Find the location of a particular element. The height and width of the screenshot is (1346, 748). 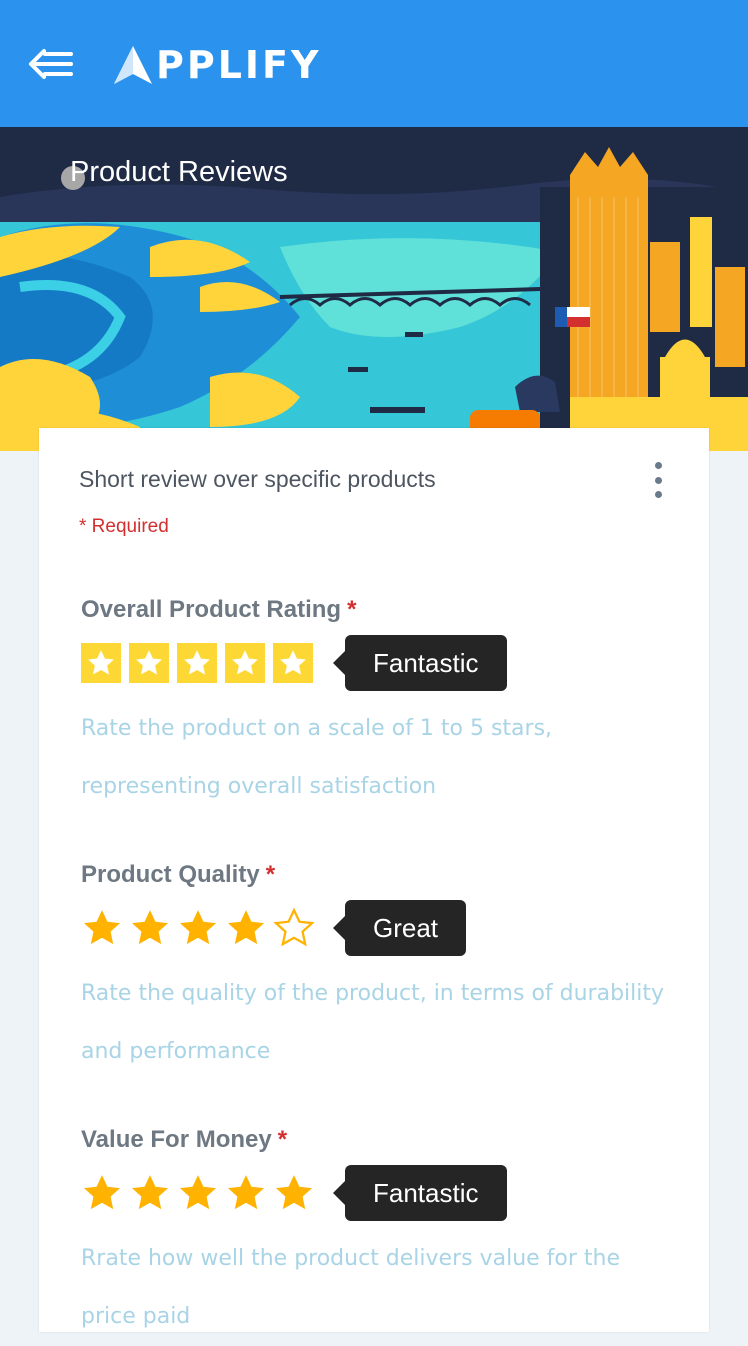

app-logo: PPLIFY is located at coordinates (217, 65).